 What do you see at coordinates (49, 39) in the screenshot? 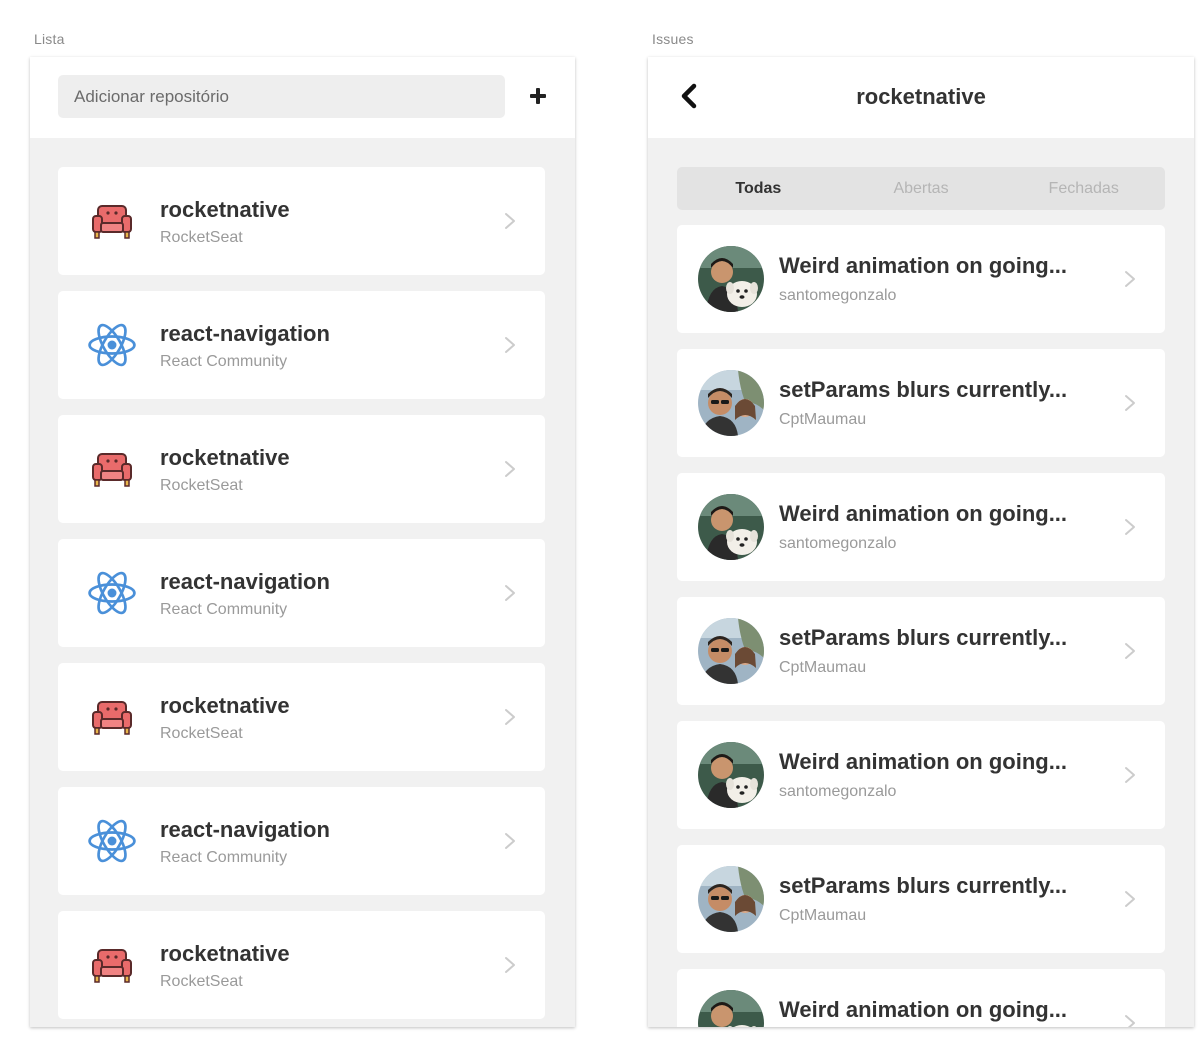
I see `frame-label-lista: Lista` at bounding box center [49, 39].